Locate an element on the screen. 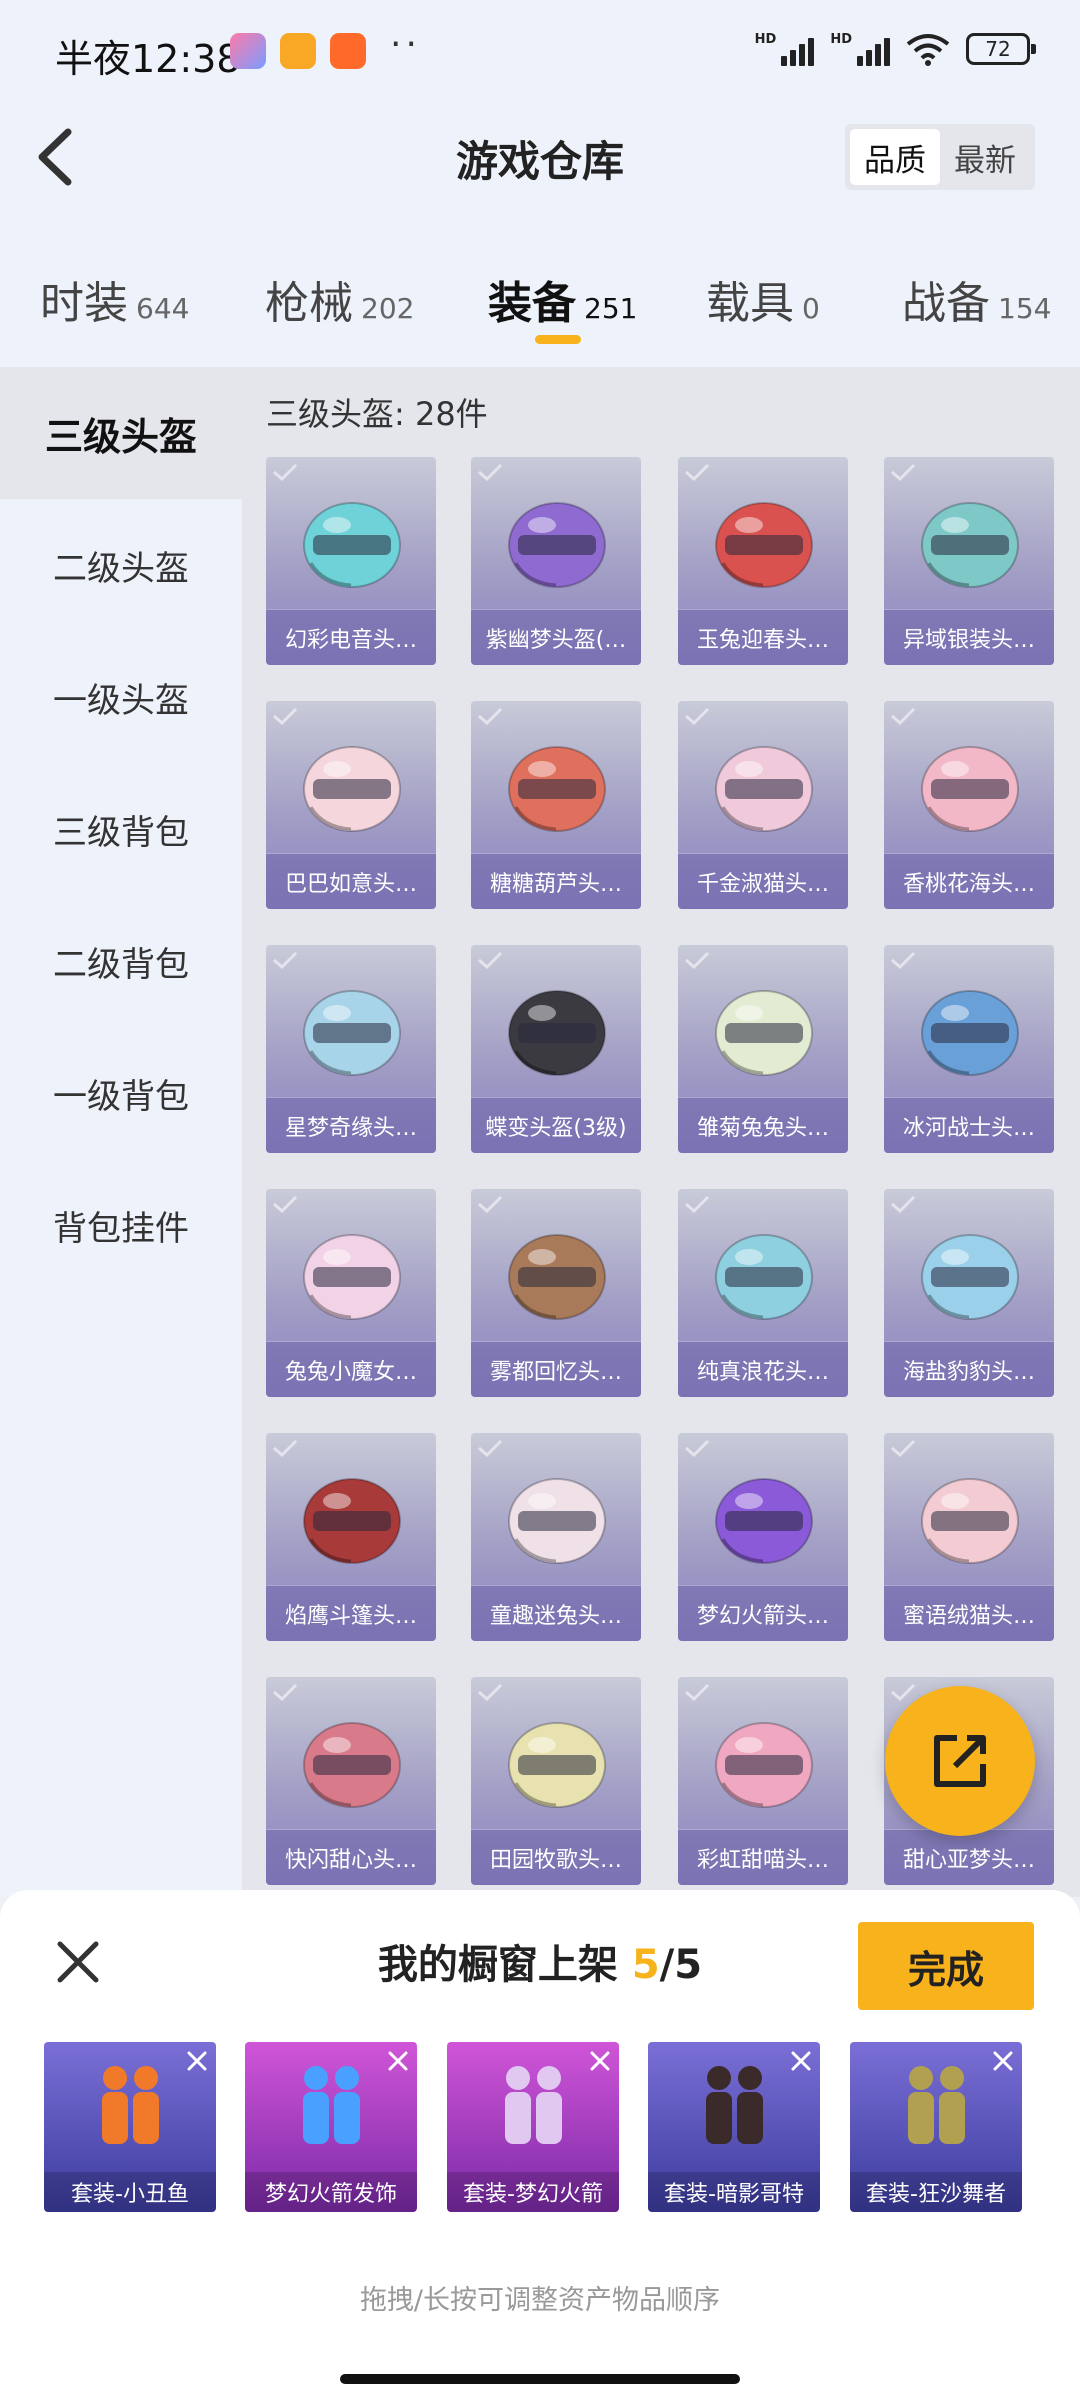 This screenshot has height=2400, width=1080. showcase-item: 梦幻火箭发饰 is located at coordinates (331, 2127).